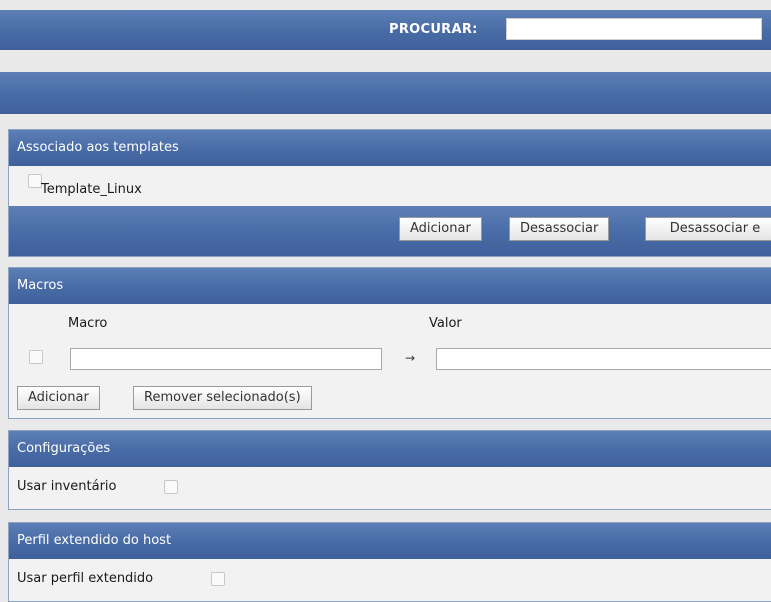  Describe the element at coordinates (385, 30) in the screenshot. I see `top-header-bar: PROCURAR:` at that location.